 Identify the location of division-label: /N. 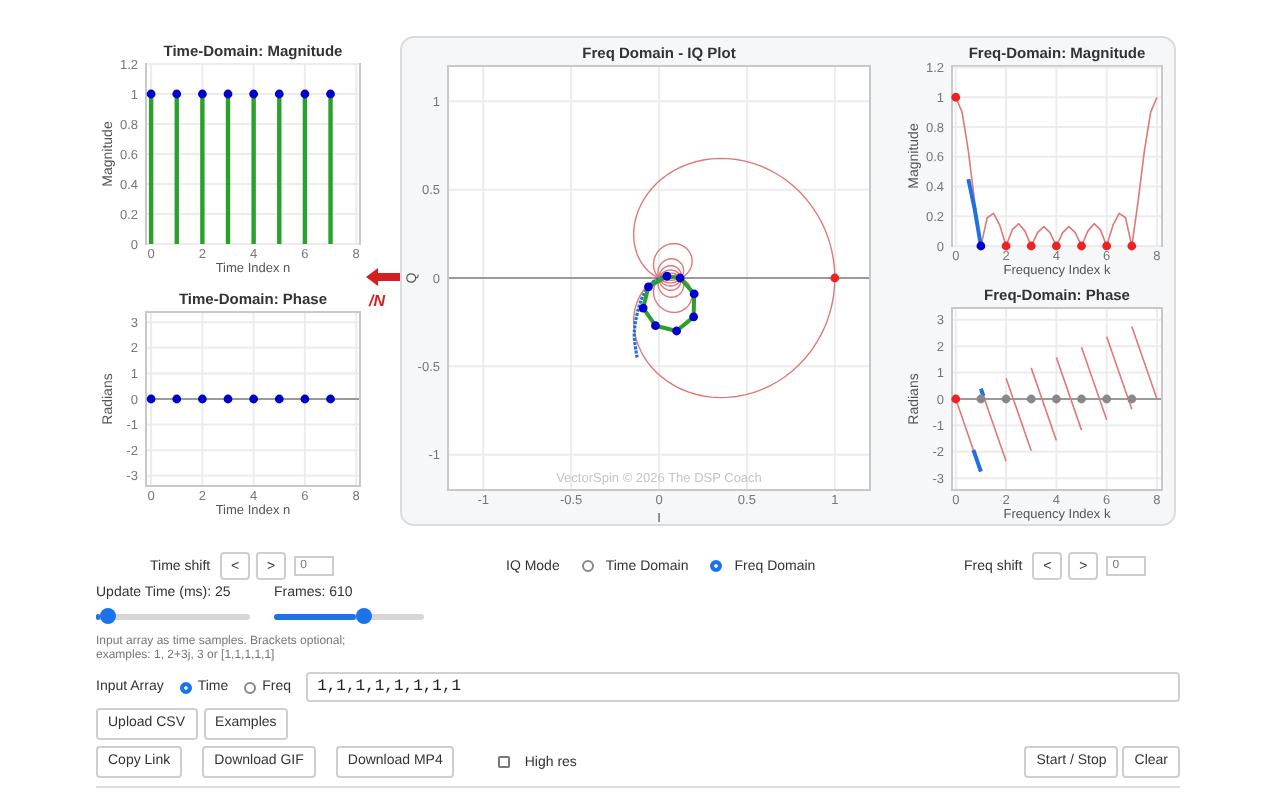
(377, 301).